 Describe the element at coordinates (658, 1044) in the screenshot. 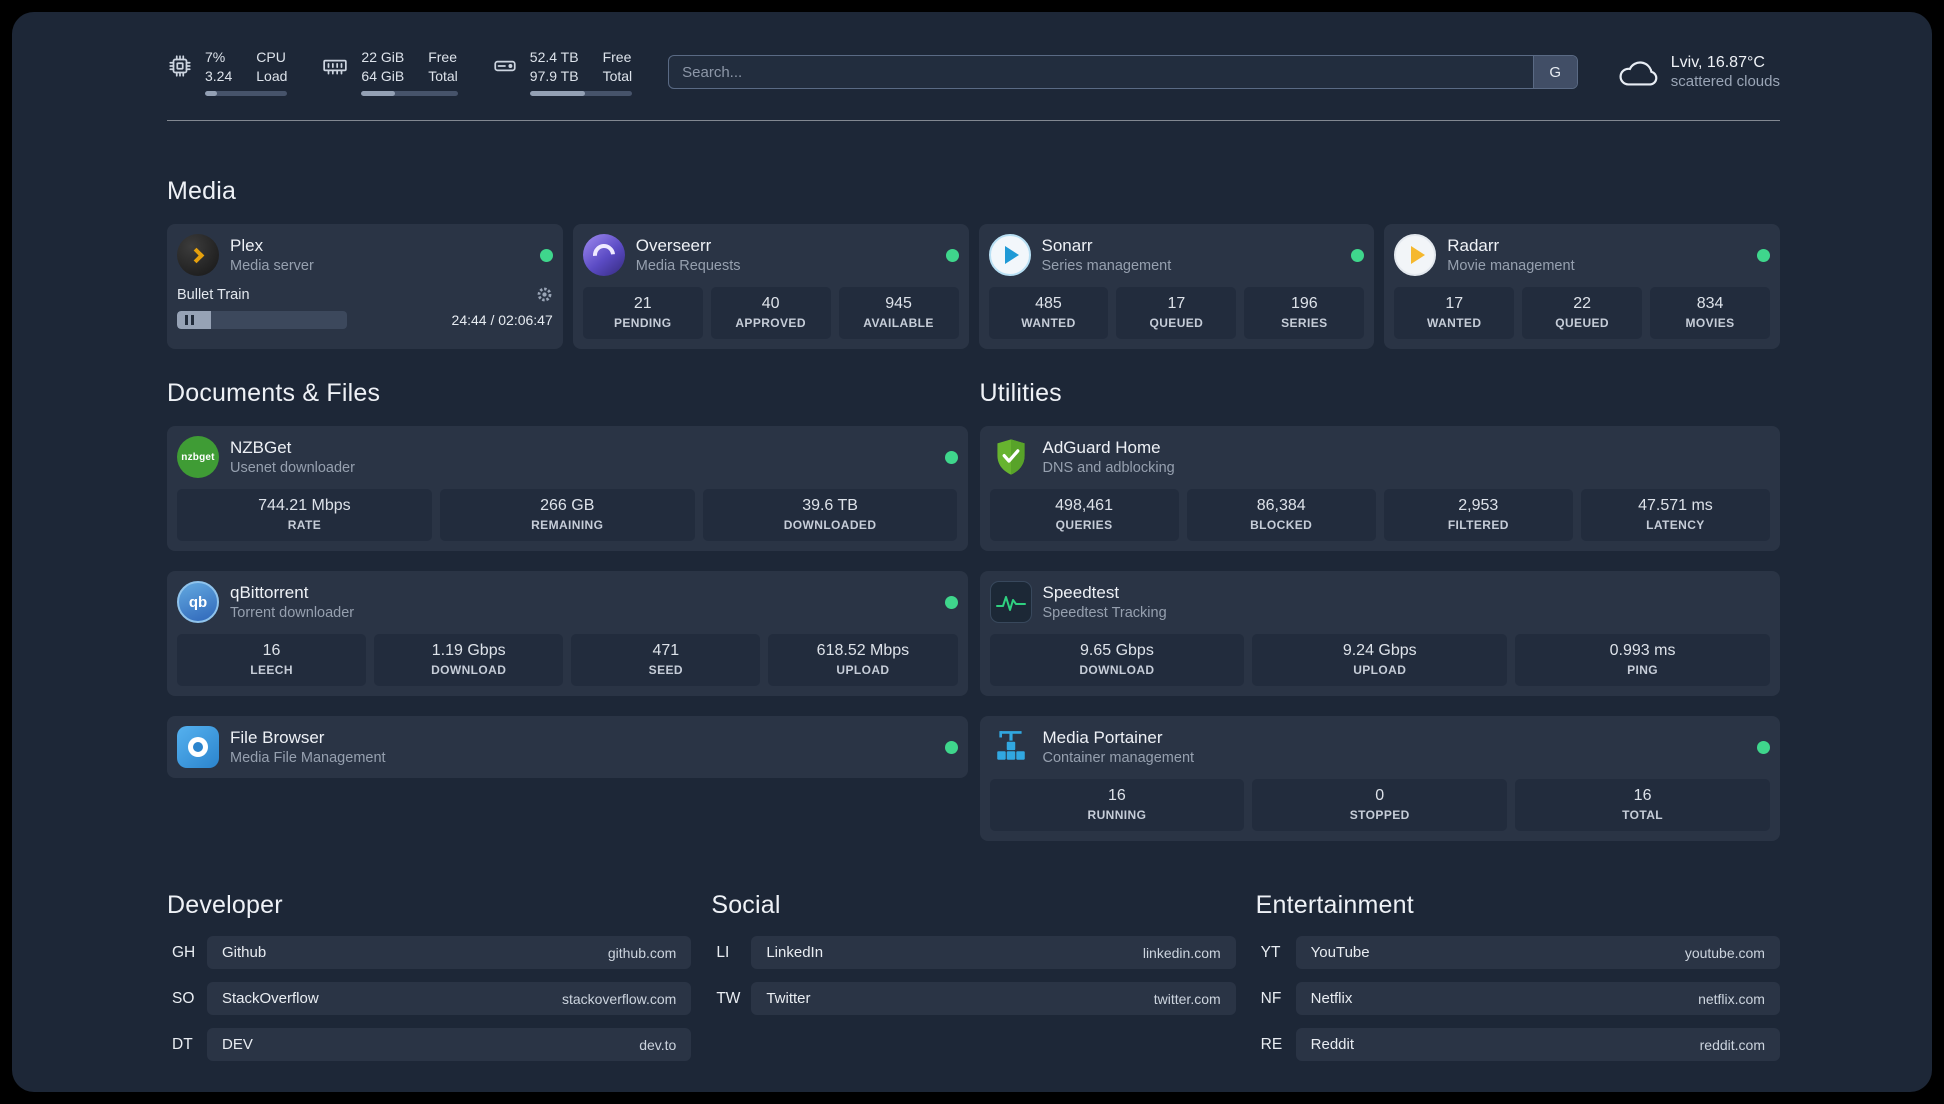

I see `bookmark-url: dev.to` at that location.